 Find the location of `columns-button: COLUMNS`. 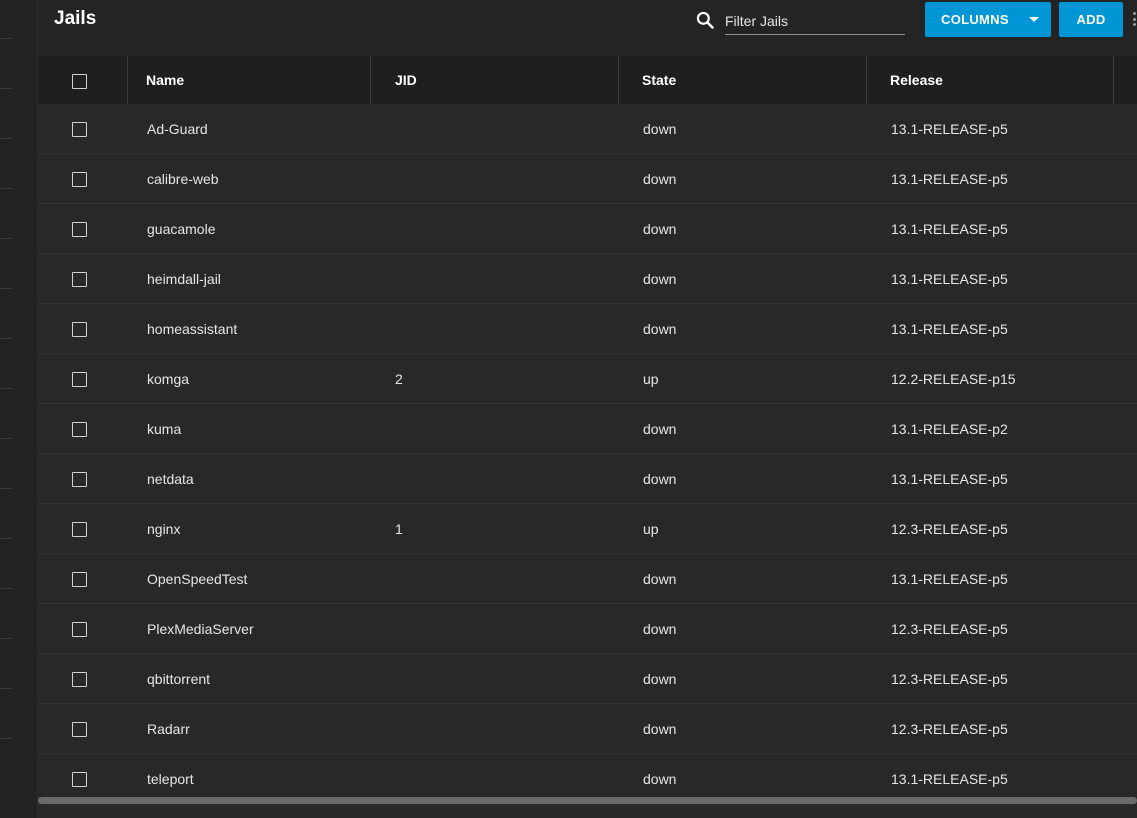

columns-button: COLUMNS is located at coordinates (988, 19).